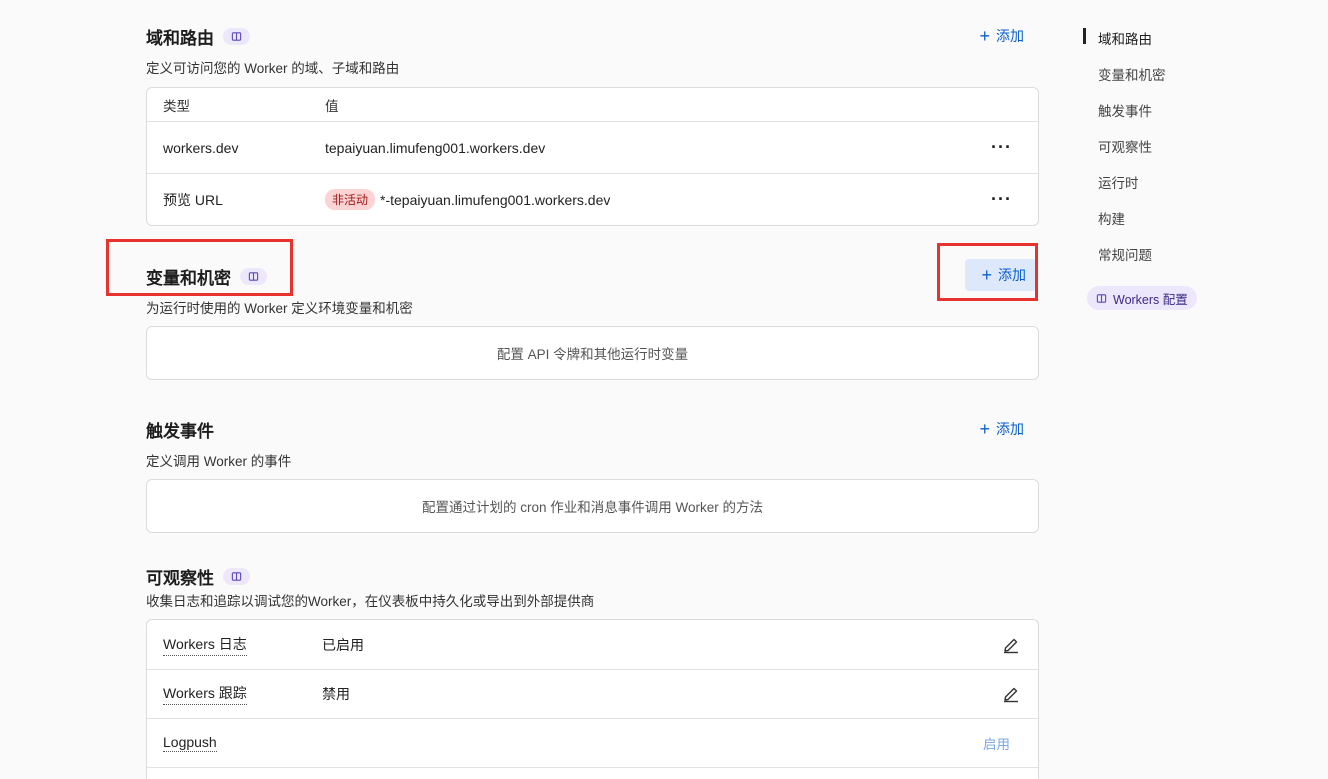 The image size is (1328, 779). I want to click on triggers-empty-text: 配置通过计划的 cron 作业和消息事件调用 Worker 的方法, so click(592, 507).